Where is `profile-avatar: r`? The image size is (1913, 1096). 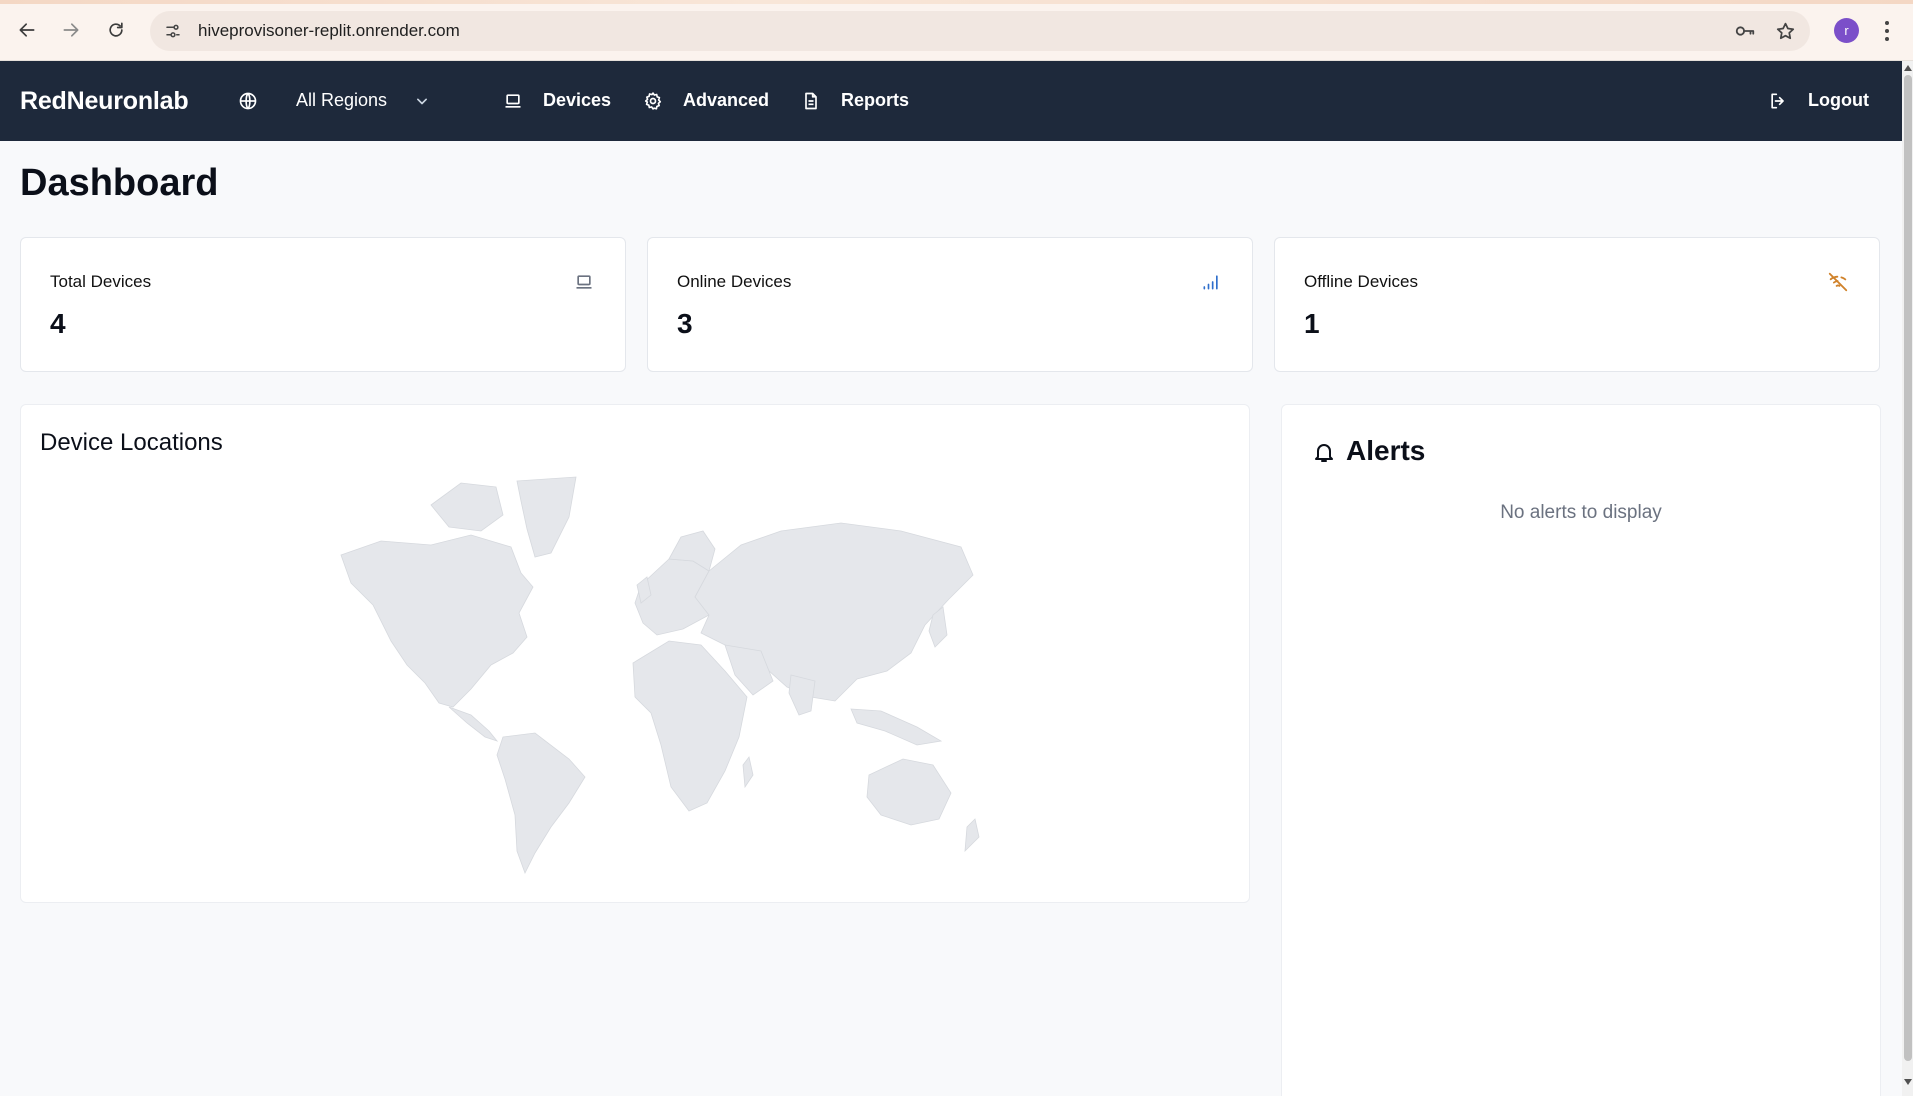
profile-avatar: r is located at coordinates (1846, 30).